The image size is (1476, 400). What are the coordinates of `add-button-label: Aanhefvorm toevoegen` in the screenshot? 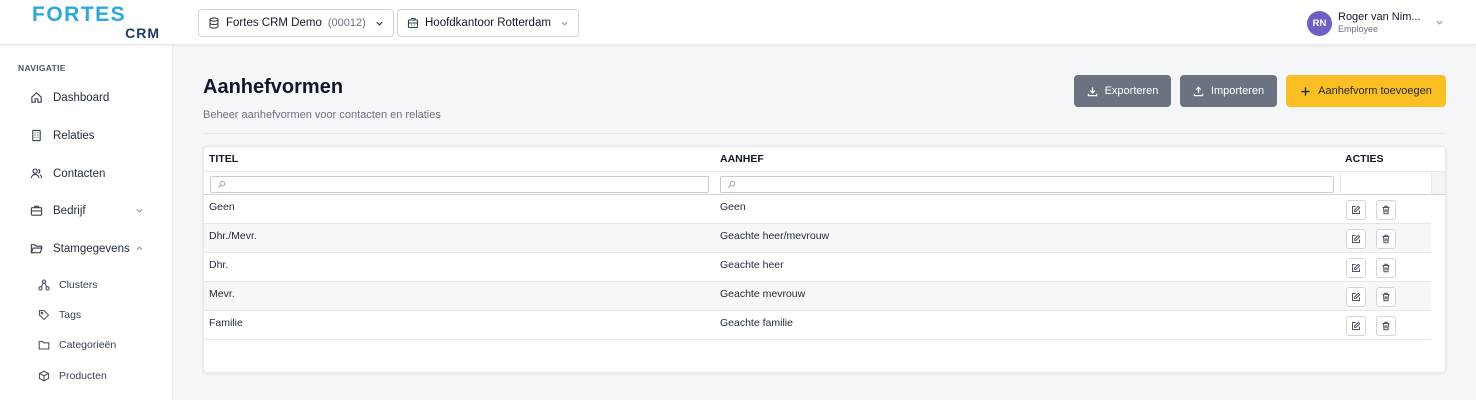 It's located at (1375, 91).